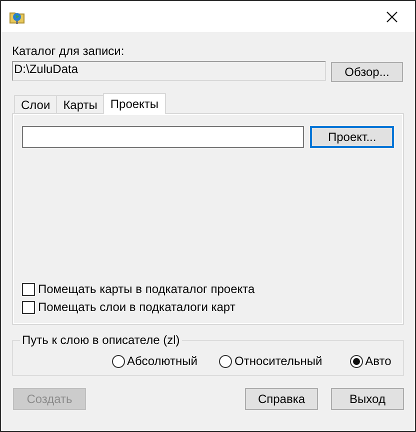  Describe the element at coordinates (36, 104) in the screenshot. I see `tab: Слои` at that location.